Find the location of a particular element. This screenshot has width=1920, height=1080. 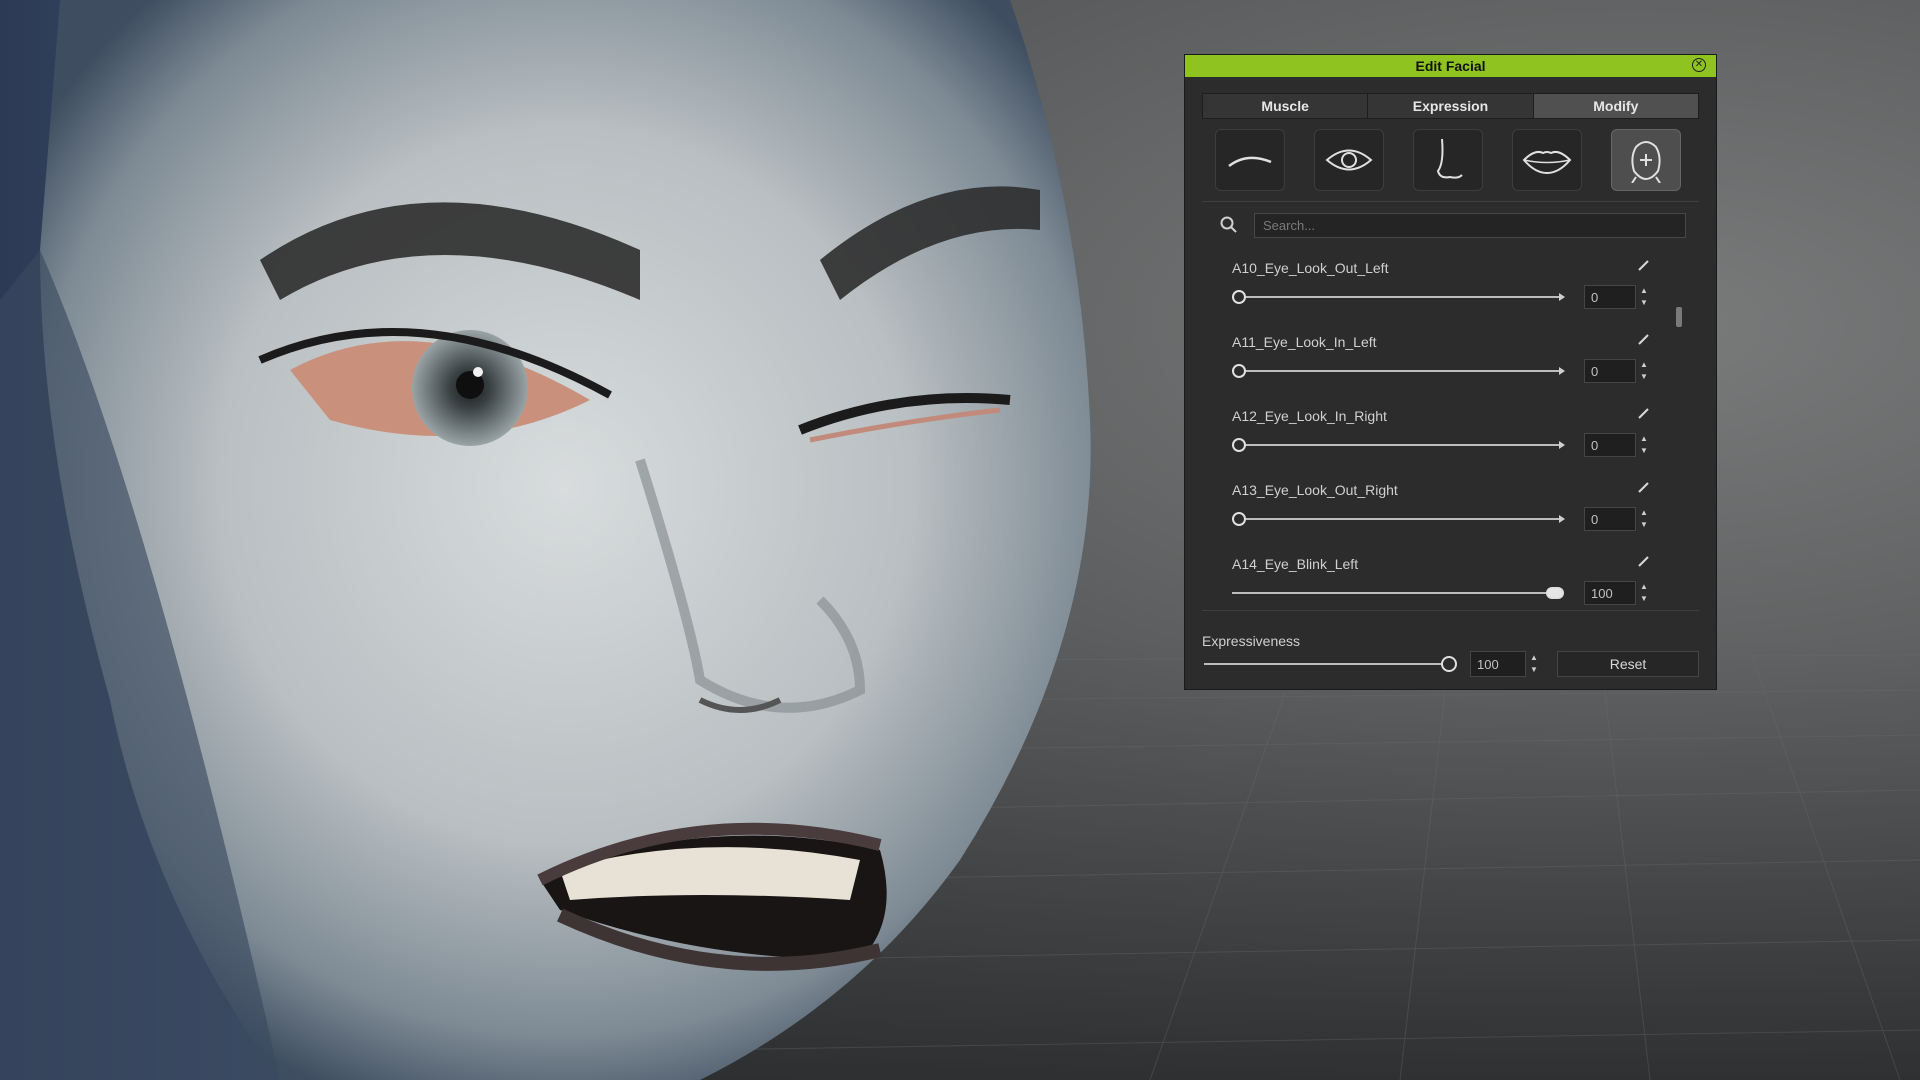

list-item: A10_Eye_Look_Out_Left 0 ▲ ▼ is located at coordinates (1451, 282).